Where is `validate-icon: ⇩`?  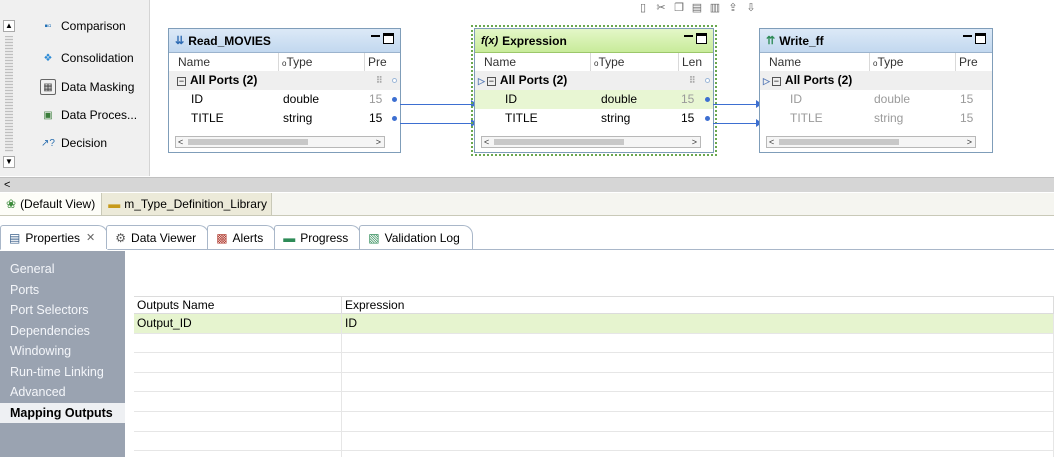 validate-icon: ⇩ is located at coordinates (751, 8).